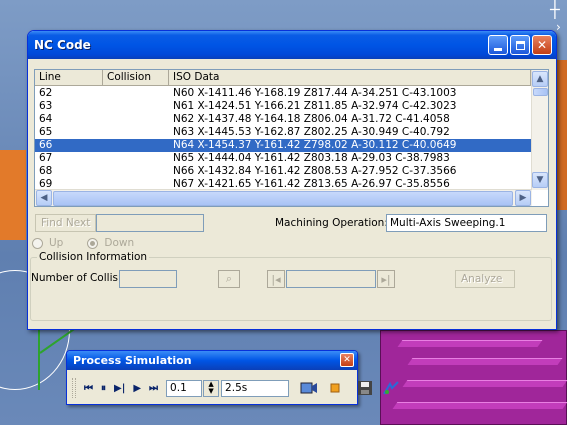 This screenshot has width=567, height=425. Describe the element at coordinates (485, 279) in the screenshot. I see `analyze-button: Analyze` at that location.